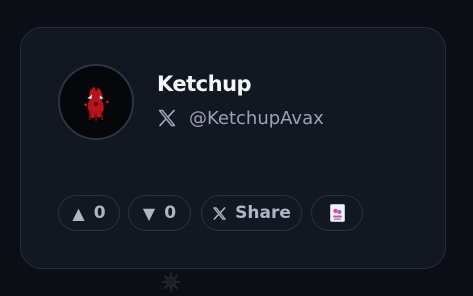  I want to click on nft-card-button, so click(337, 213).